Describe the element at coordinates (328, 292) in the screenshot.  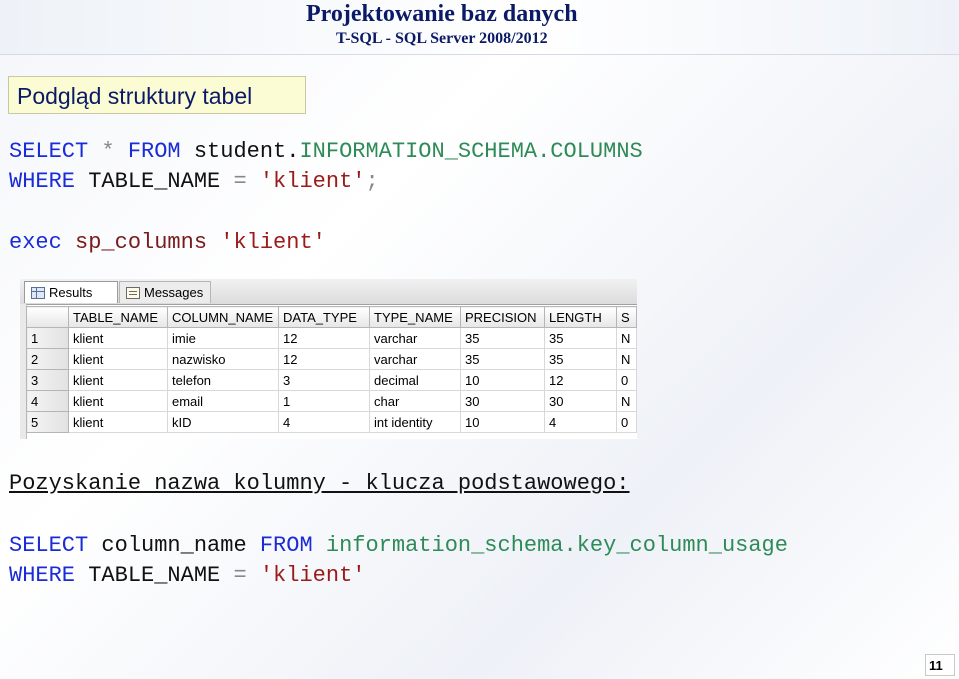
I see `results-tabbar: Results Messages` at that location.